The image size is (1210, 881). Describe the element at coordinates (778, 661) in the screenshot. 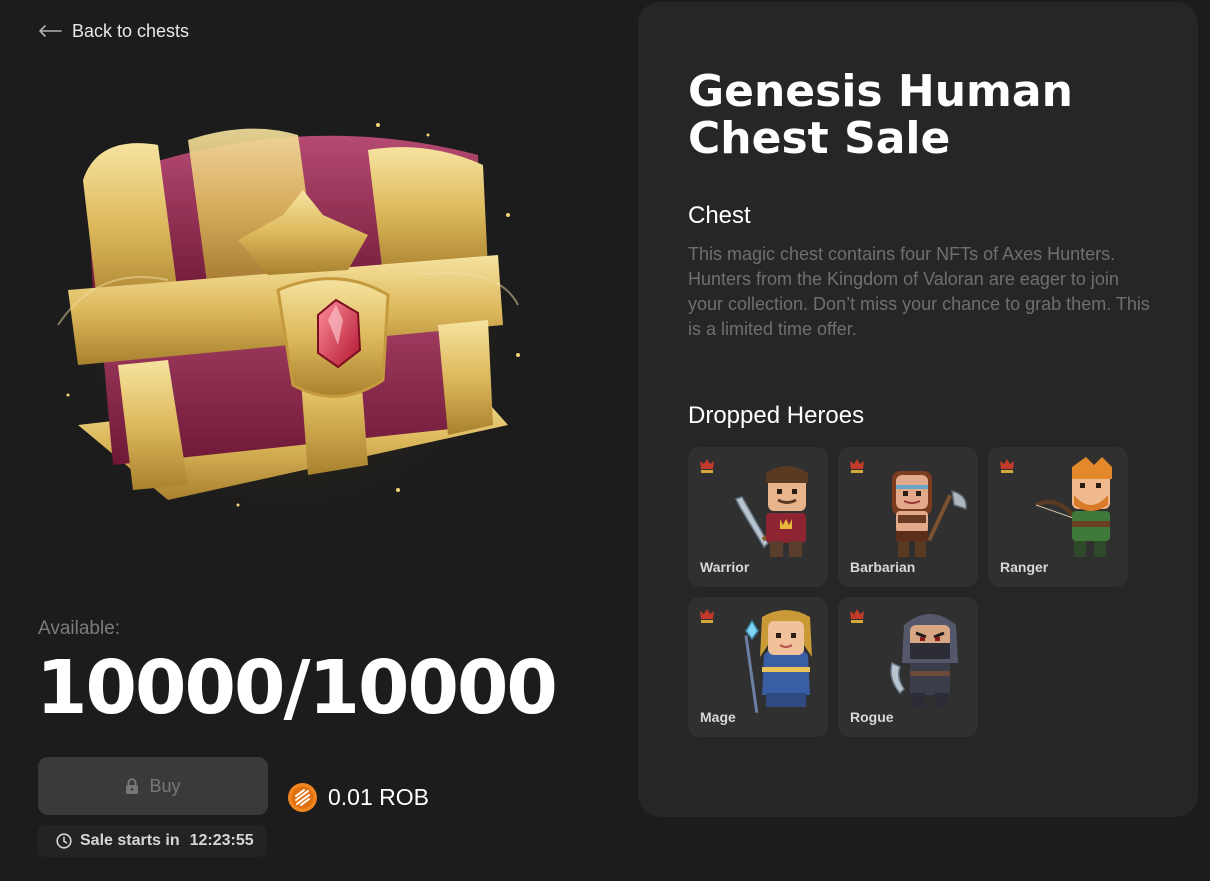

I see `mage-icon` at that location.